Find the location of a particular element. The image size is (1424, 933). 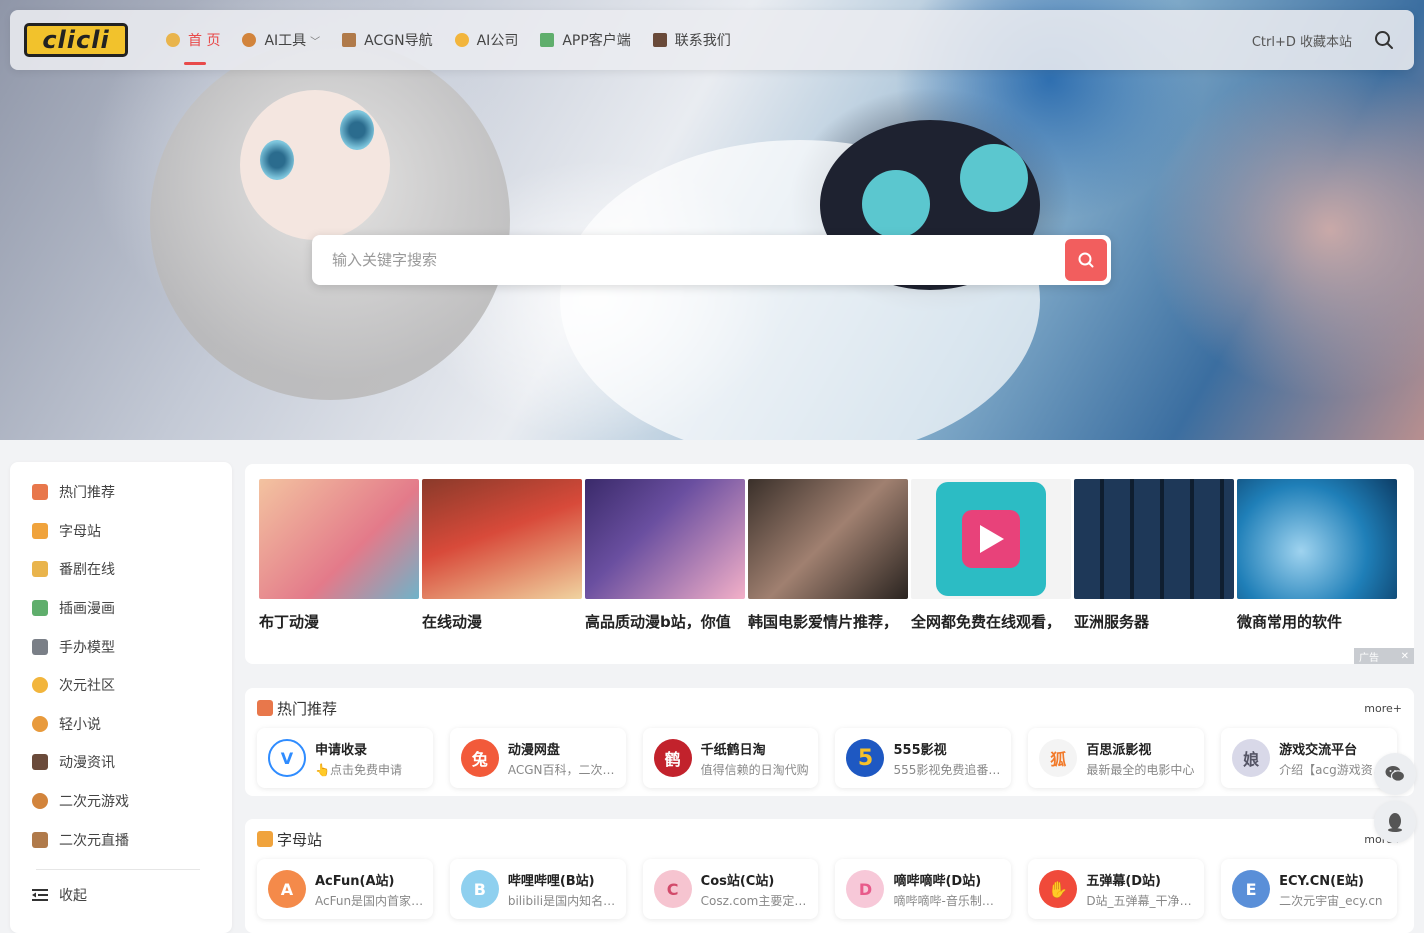

site-card: C Cos站(C站) Cosz.com主要定位二次元 is located at coordinates (730, 889).